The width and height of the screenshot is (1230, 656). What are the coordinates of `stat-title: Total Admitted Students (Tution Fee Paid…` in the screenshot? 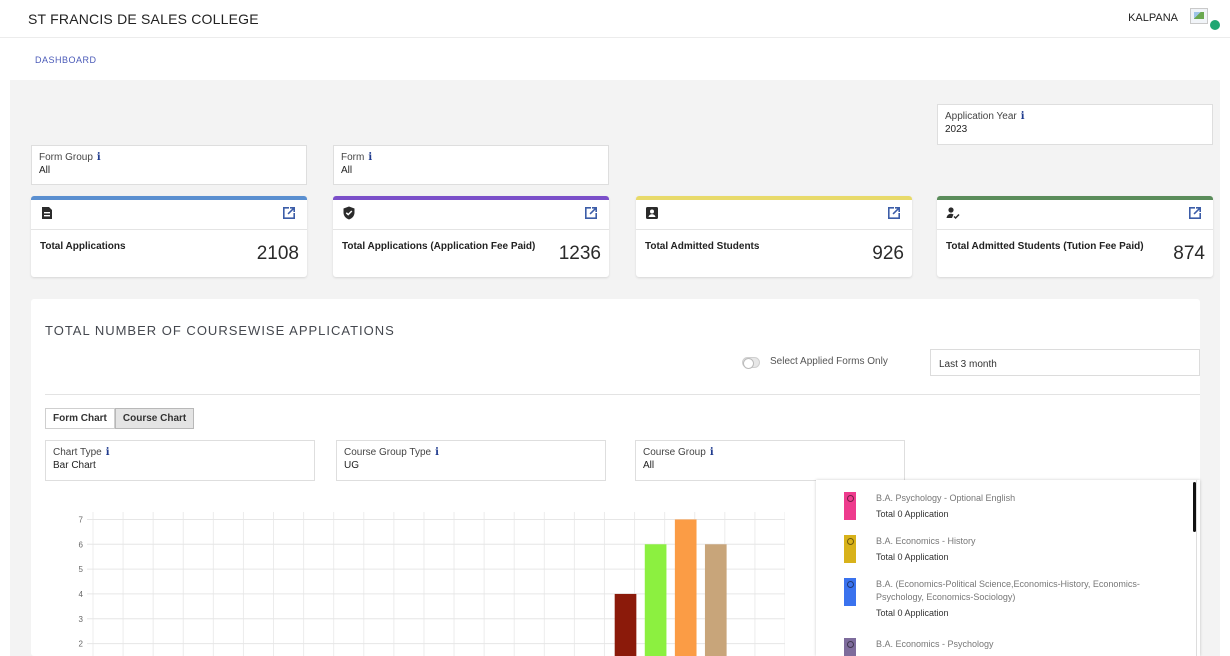 It's located at (1045, 246).